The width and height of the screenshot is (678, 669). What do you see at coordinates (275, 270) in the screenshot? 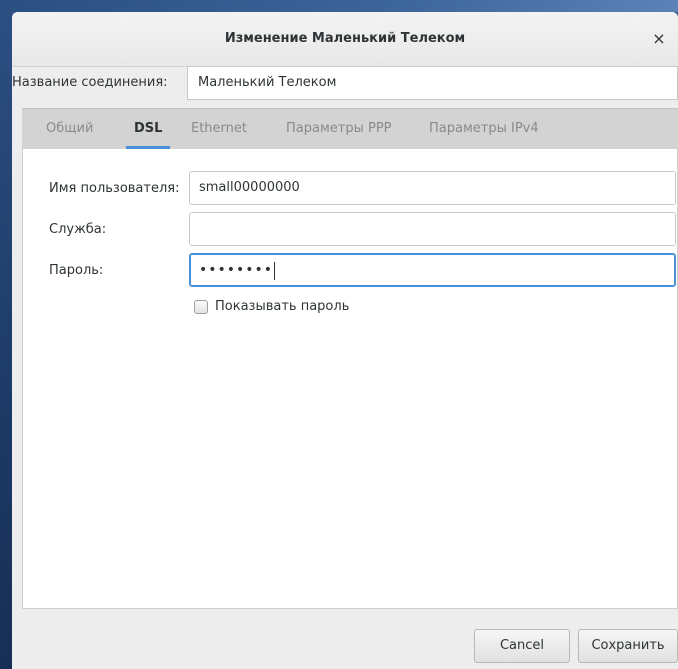
I see `text-cursor` at bounding box center [275, 270].